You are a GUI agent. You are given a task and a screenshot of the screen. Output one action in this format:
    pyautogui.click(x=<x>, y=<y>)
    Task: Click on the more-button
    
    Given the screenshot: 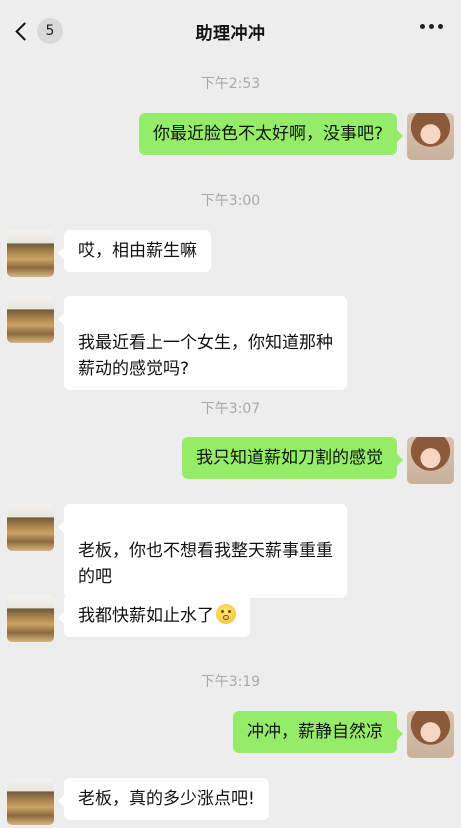 What is the action you would take?
    pyautogui.click(x=431, y=26)
    